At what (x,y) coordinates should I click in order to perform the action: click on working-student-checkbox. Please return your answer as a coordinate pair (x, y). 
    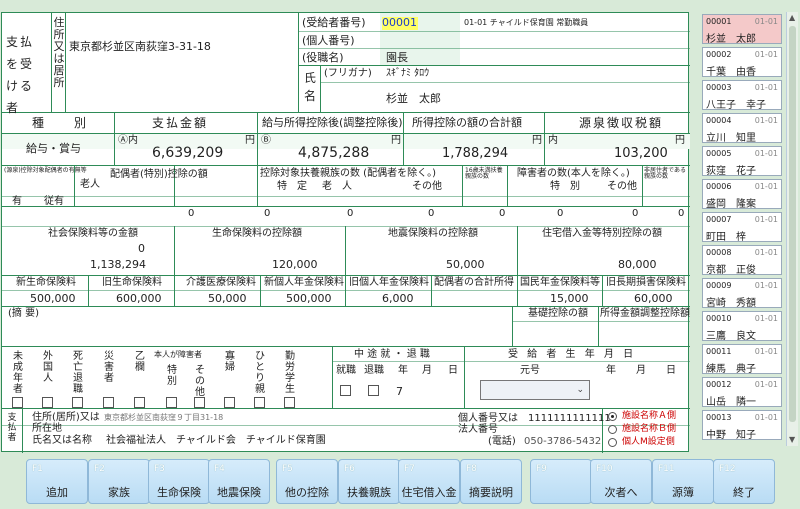
    Looking at the image, I should click on (289, 402).